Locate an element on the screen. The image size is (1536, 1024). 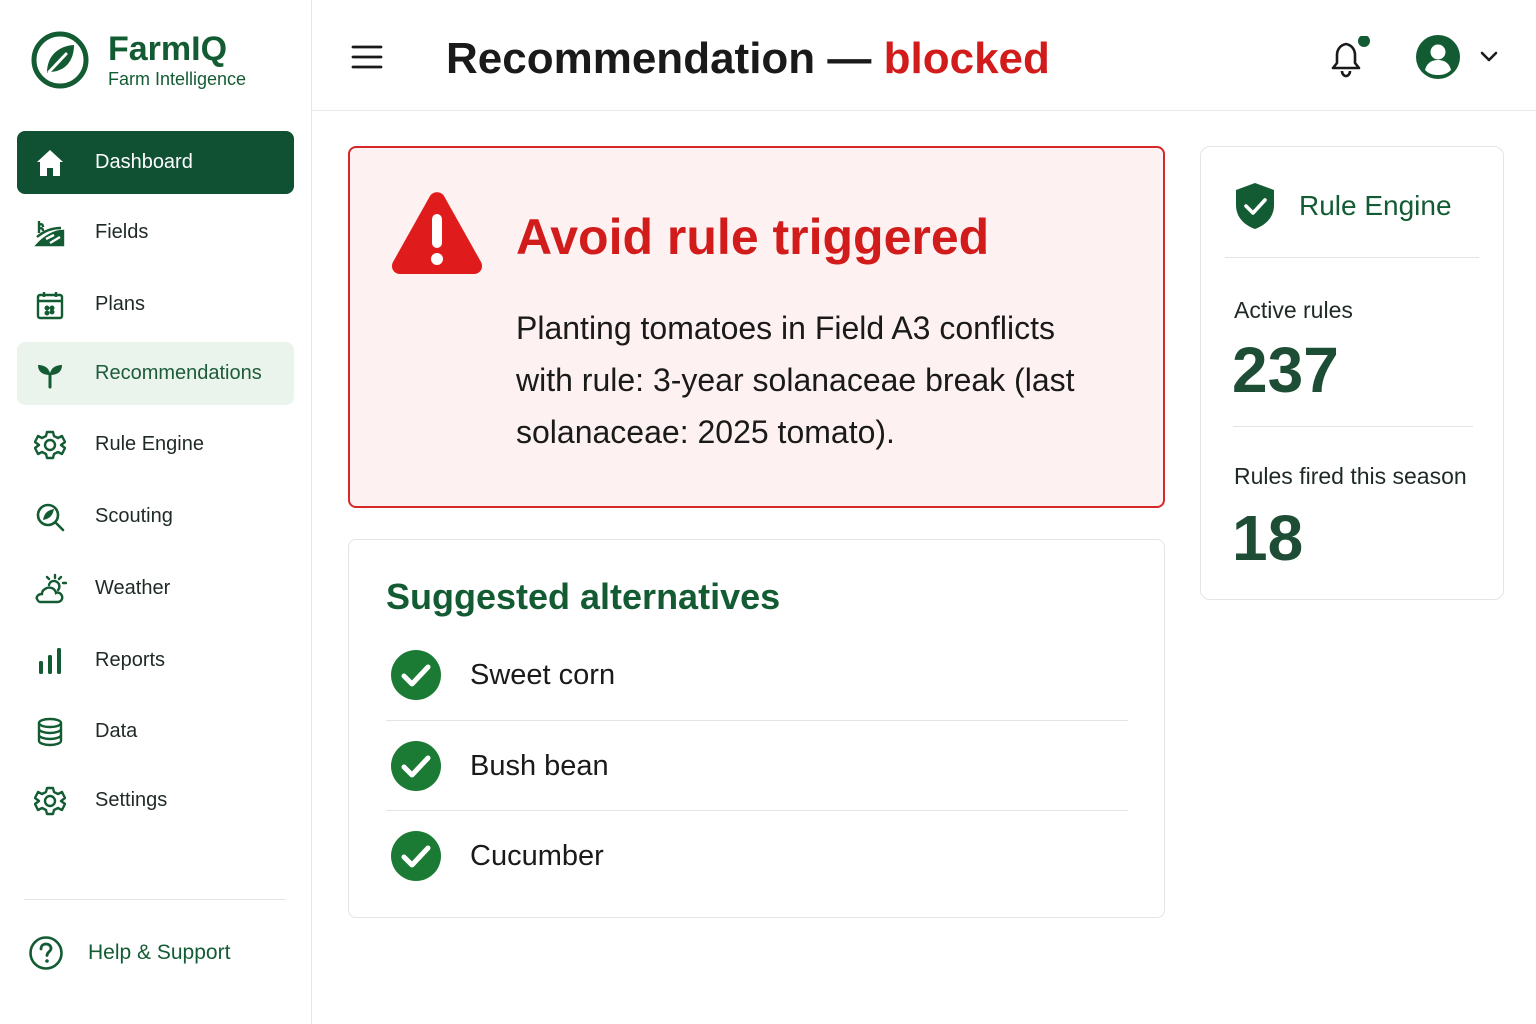
settings-icon is located at coordinates (50, 801).